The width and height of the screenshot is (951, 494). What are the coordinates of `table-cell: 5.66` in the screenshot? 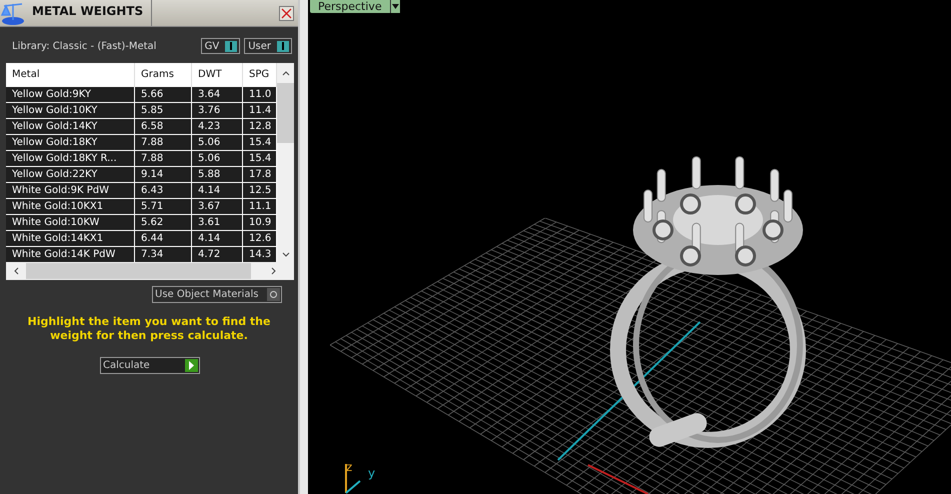 It's located at (163, 95).